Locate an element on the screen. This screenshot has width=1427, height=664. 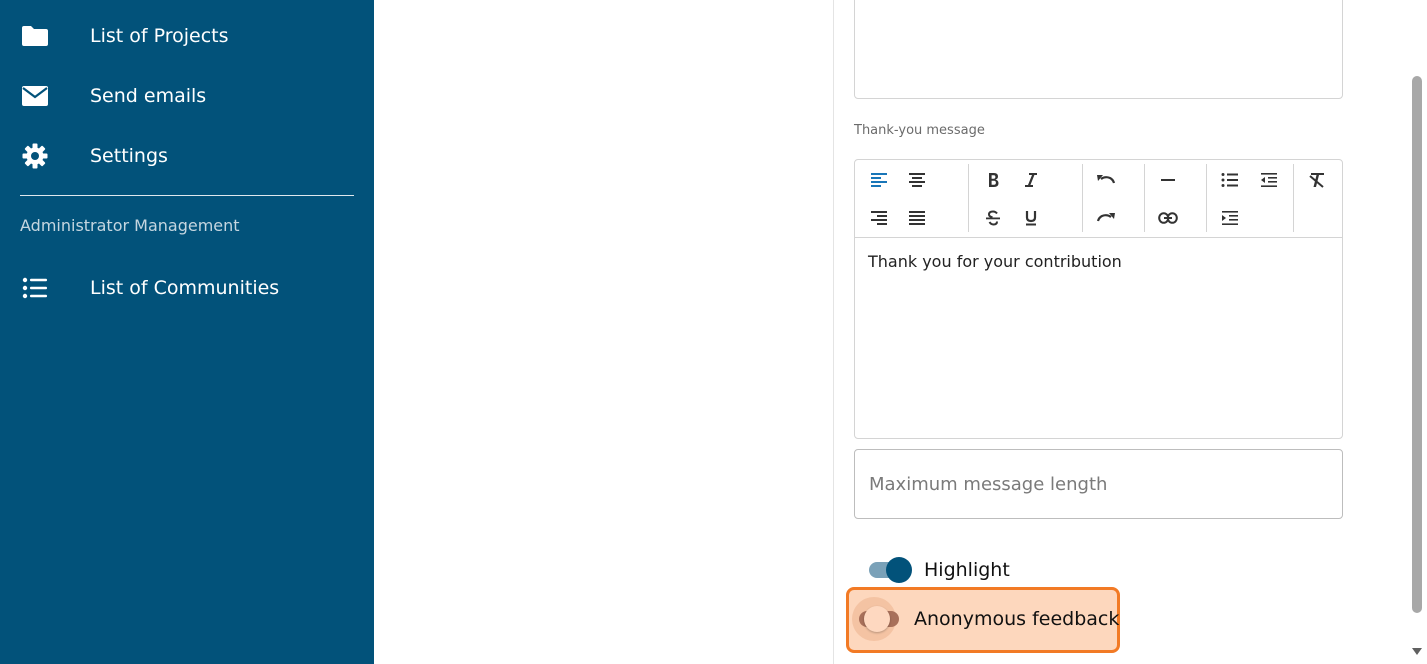
sidebar-item-send-emails: Send emails is located at coordinates (187, 96).